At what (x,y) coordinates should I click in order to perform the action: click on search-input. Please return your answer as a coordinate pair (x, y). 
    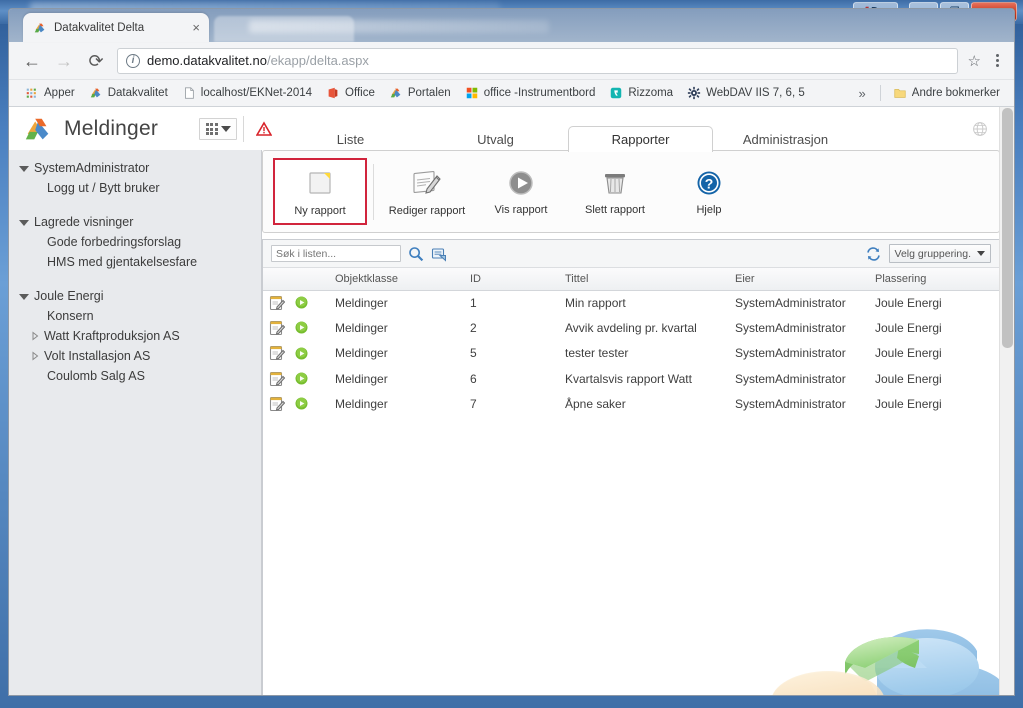
    Looking at the image, I should click on (336, 253).